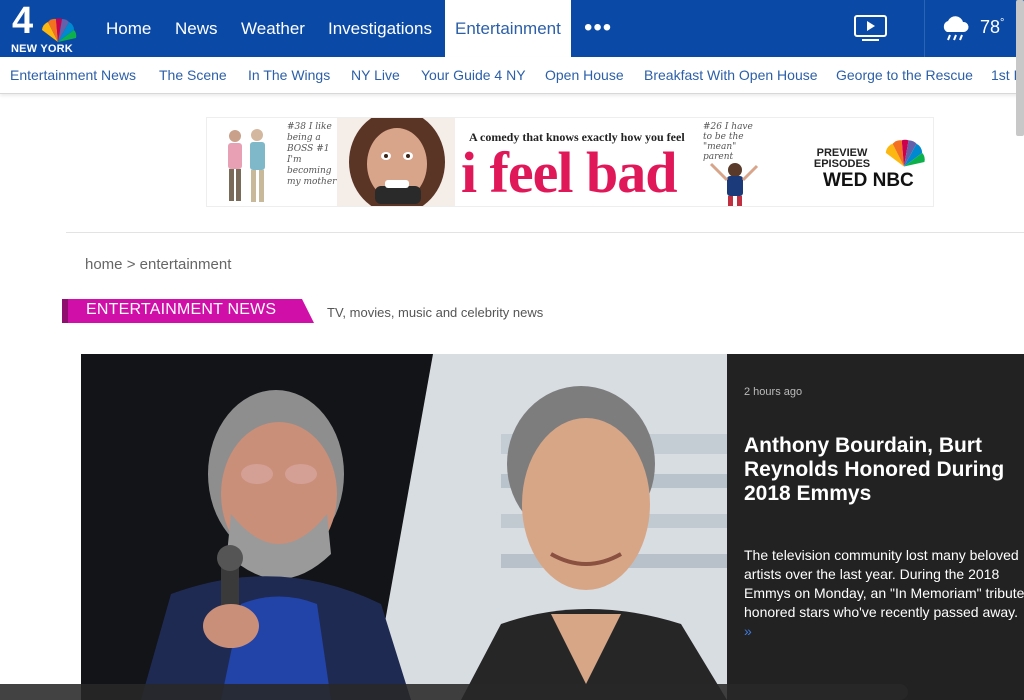 The width and height of the screenshot is (1024, 700). What do you see at coordinates (598, 28) in the screenshot?
I see `more-menu-button: •••` at bounding box center [598, 28].